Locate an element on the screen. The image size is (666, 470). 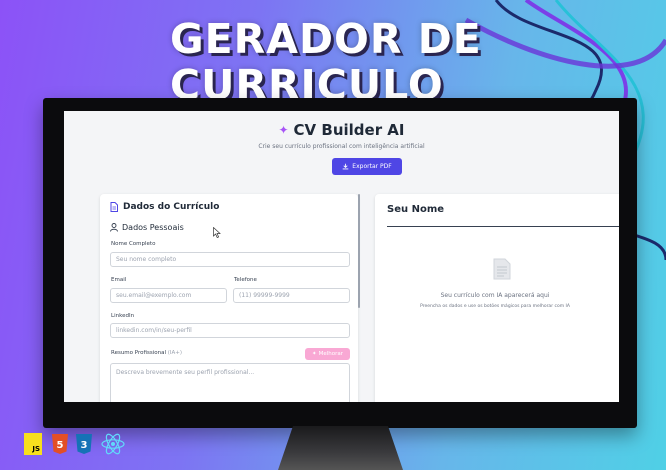
email-label: Email is located at coordinates (119, 280).